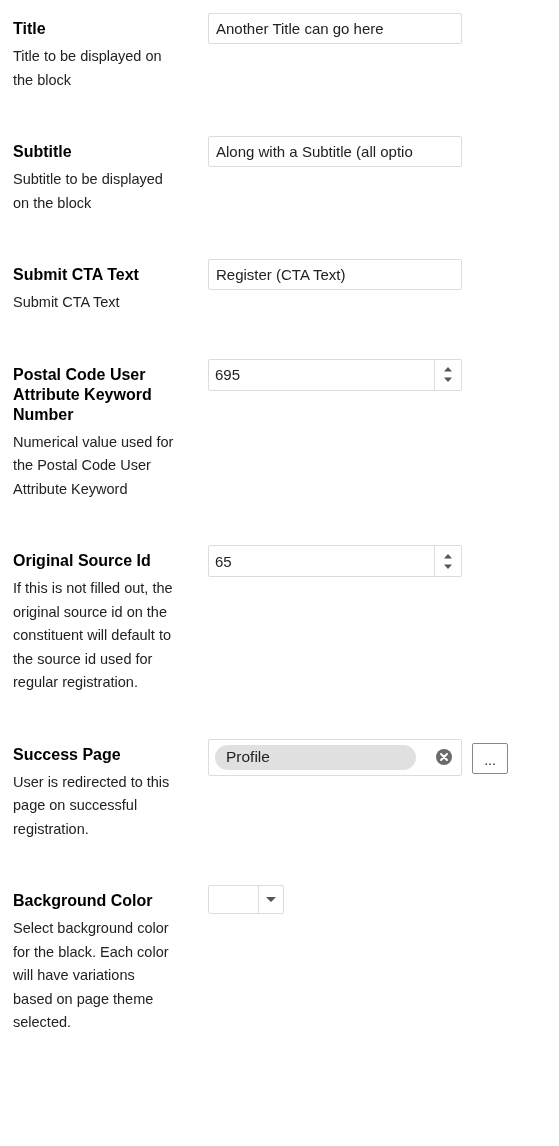  I want to click on field-description: Subtitle to be displayed on the block, so click(88, 191).